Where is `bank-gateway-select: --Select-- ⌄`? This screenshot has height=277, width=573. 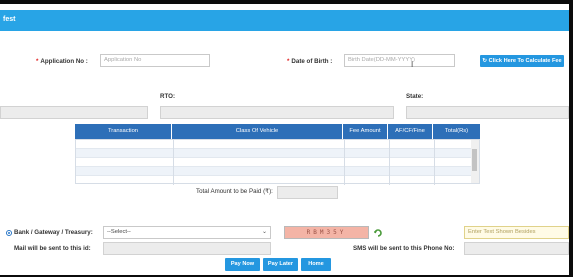 bank-gateway-select: --Select-- ⌄ is located at coordinates (187, 232).